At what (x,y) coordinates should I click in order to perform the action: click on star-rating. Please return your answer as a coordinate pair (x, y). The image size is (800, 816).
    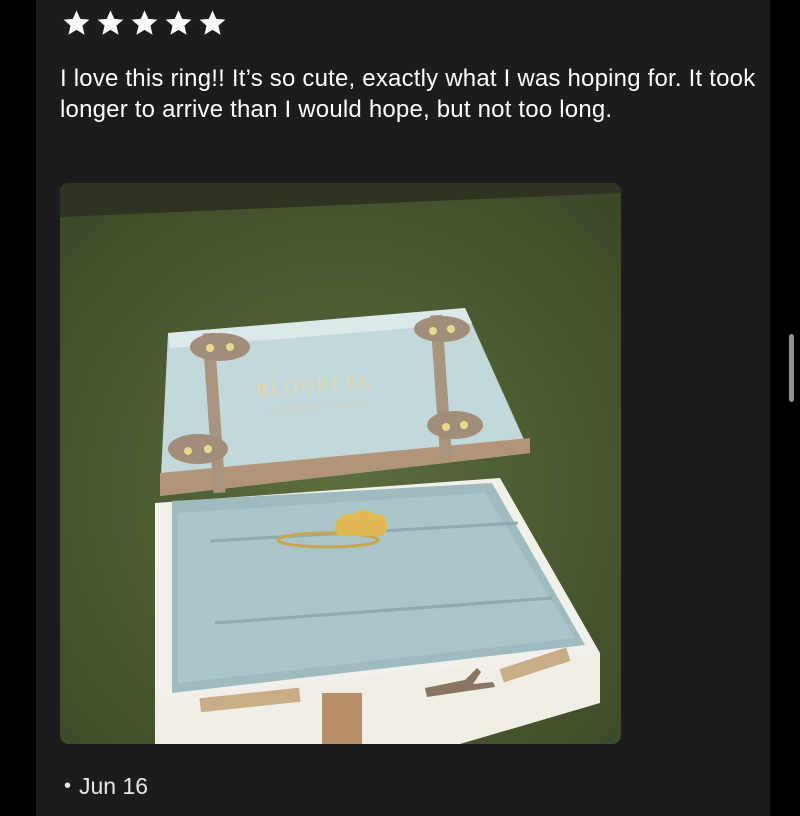
    Looking at the image, I should click on (144, 23).